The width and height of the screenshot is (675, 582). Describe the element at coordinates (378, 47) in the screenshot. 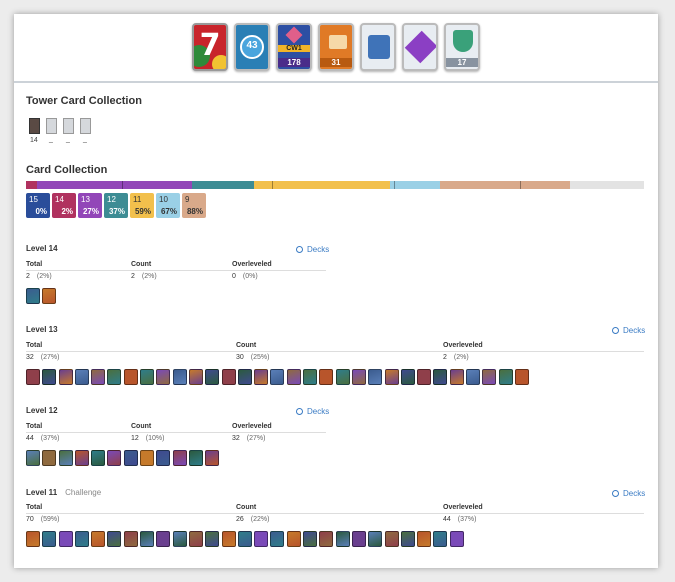

I see `arena-badge` at that location.